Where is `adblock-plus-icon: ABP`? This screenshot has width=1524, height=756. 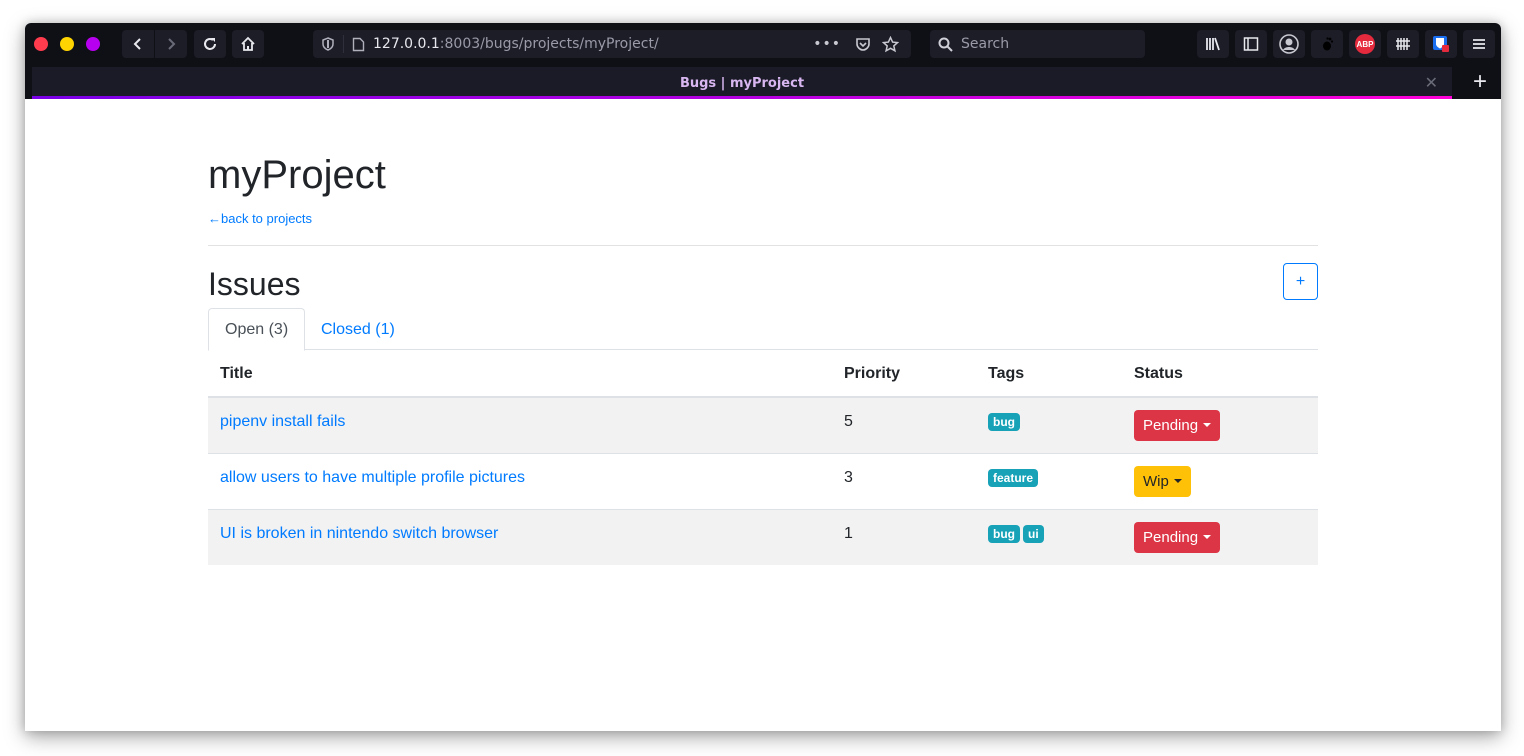
adblock-plus-icon: ABP is located at coordinates (1365, 44).